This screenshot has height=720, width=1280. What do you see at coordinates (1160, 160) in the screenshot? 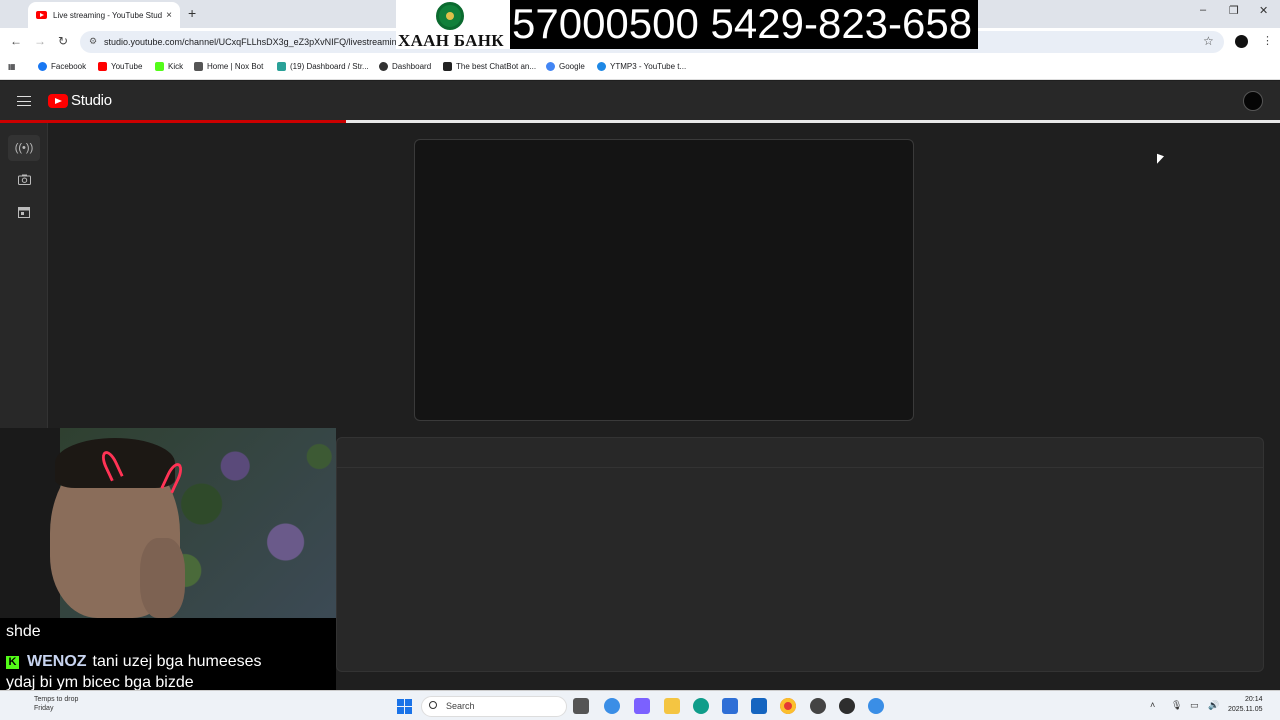
I see `mouse-cursor-icon` at bounding box center [1160, 160].